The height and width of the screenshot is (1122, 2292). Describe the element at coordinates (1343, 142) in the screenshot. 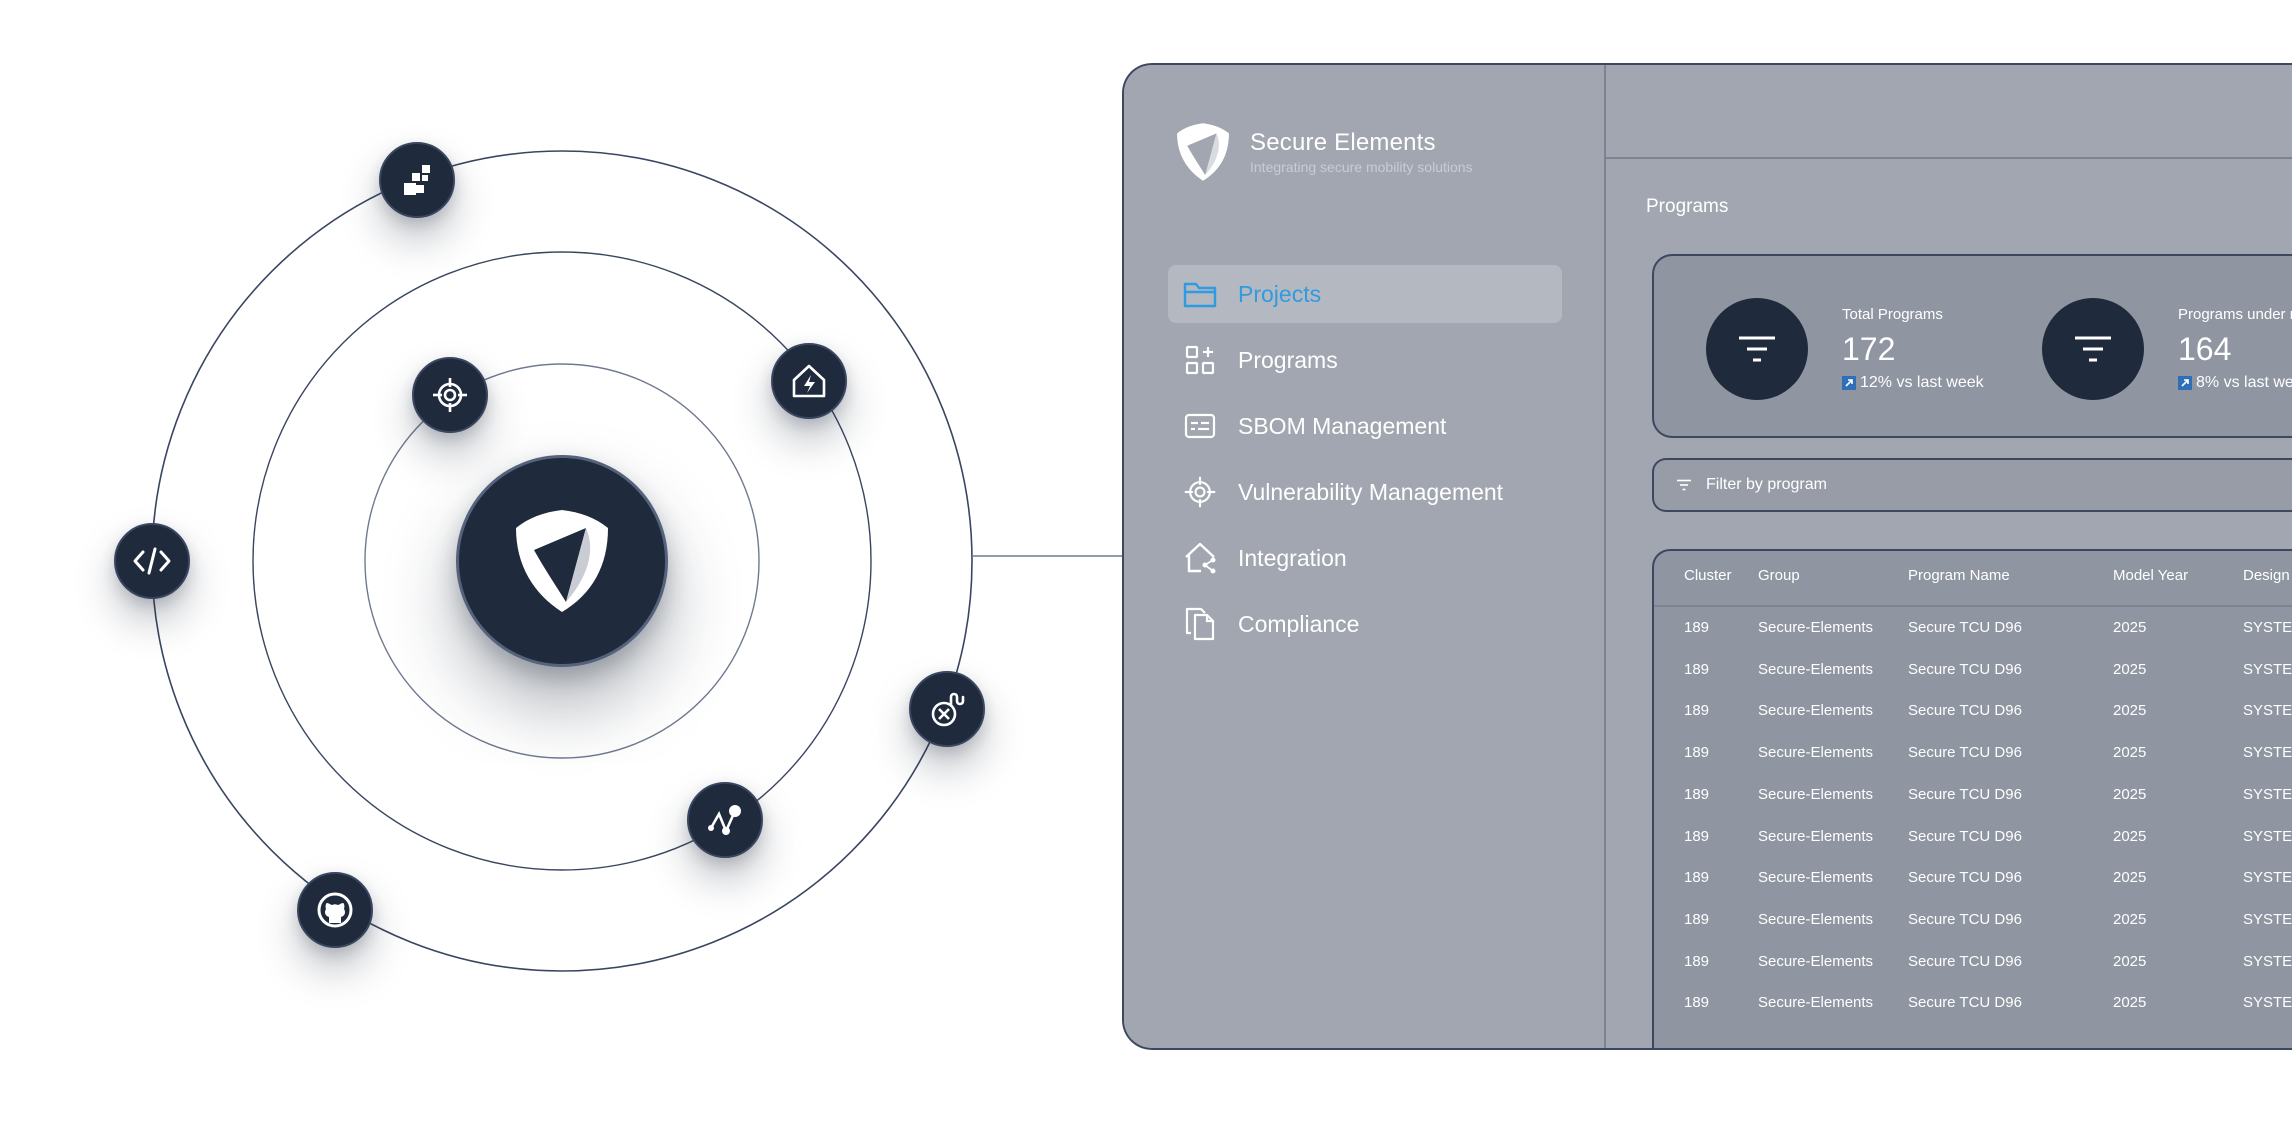

I see `brand-name: Secure Elements` at that location.